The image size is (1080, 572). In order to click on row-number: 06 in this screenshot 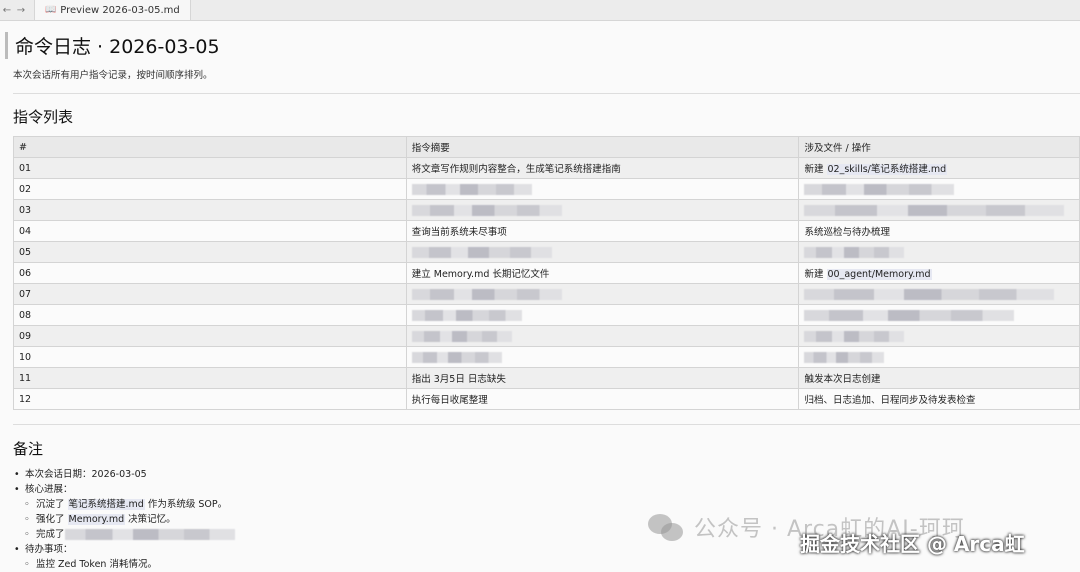, I will do `click(210, 273)`.